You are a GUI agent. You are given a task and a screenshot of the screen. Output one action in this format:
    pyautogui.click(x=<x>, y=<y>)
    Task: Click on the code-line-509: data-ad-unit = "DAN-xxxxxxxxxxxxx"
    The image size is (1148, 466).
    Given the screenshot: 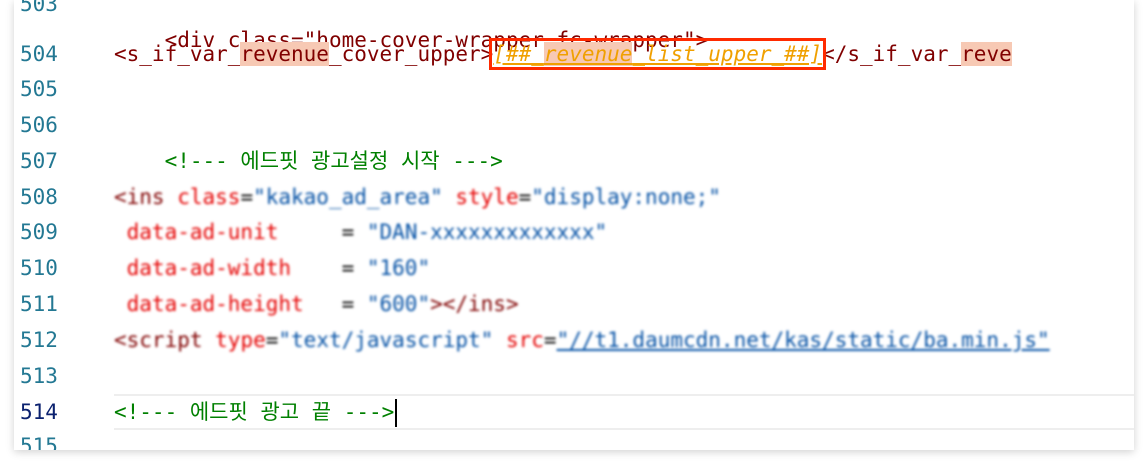 What is the action you would take?
    pyautogui.click(x=360, y=232)
    